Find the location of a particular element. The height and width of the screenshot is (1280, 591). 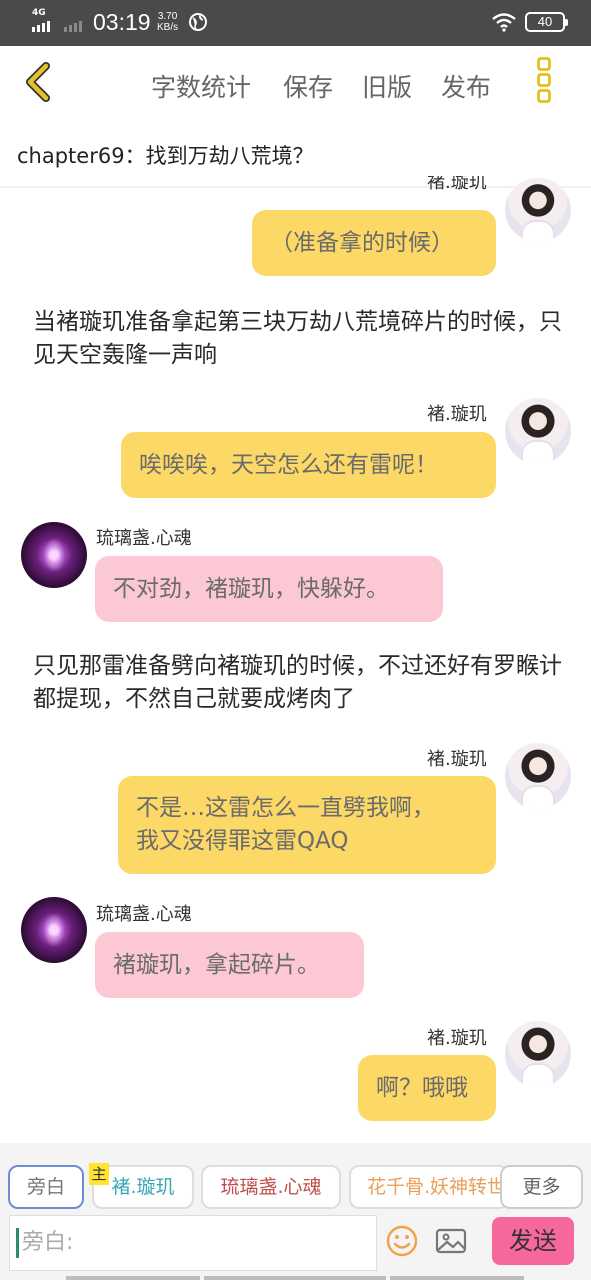

image-icon is located at coordinates (451, 1241).